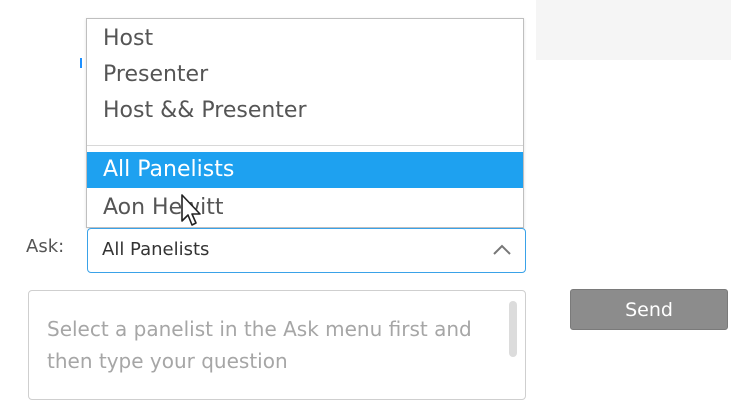 Image resolution: width=731 pixels, height=400 pixels. I want to click on option-host: Host, so click(305, 39).